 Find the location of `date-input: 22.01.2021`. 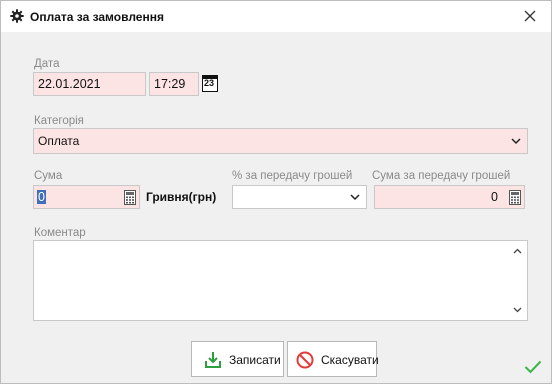

date-input: 22.01.2021 is located at coordinates (89, 84).